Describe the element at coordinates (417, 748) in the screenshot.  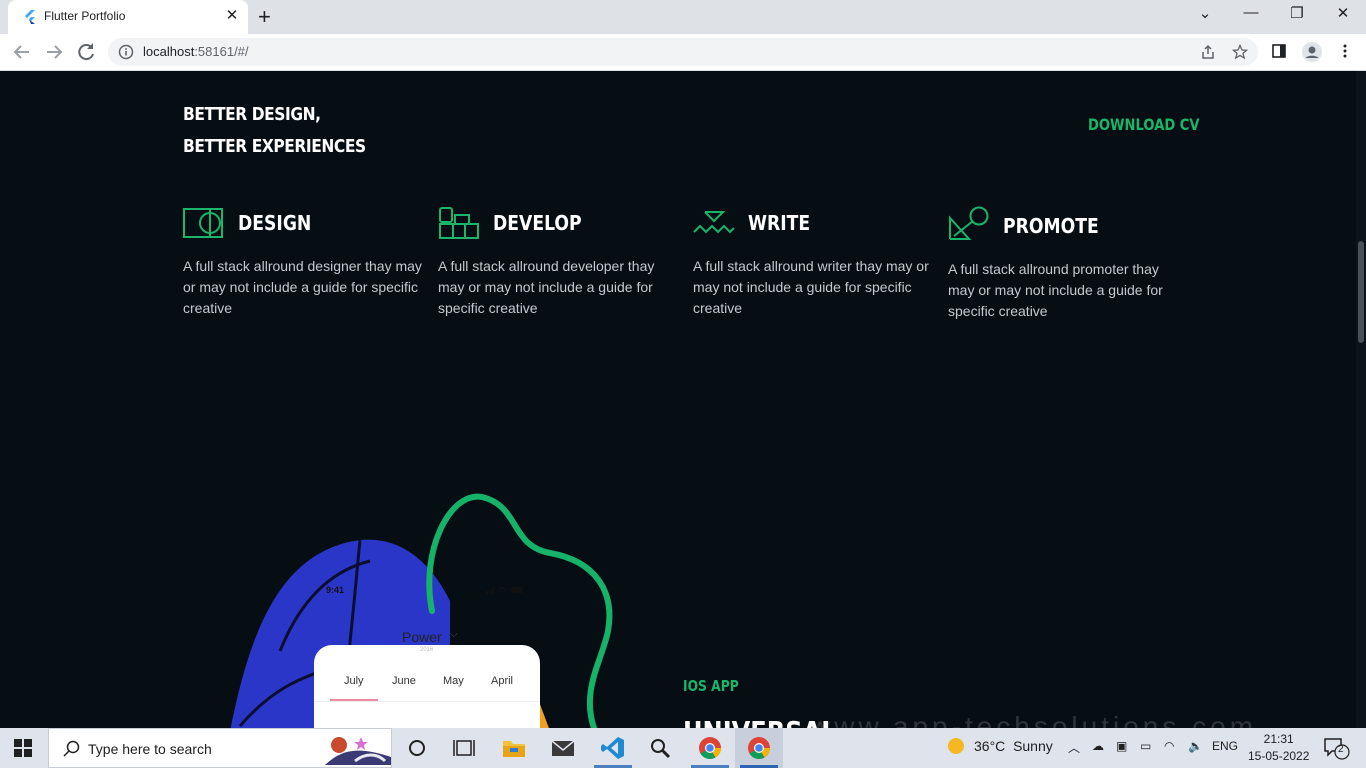
I see `cortana-icon` at that location.